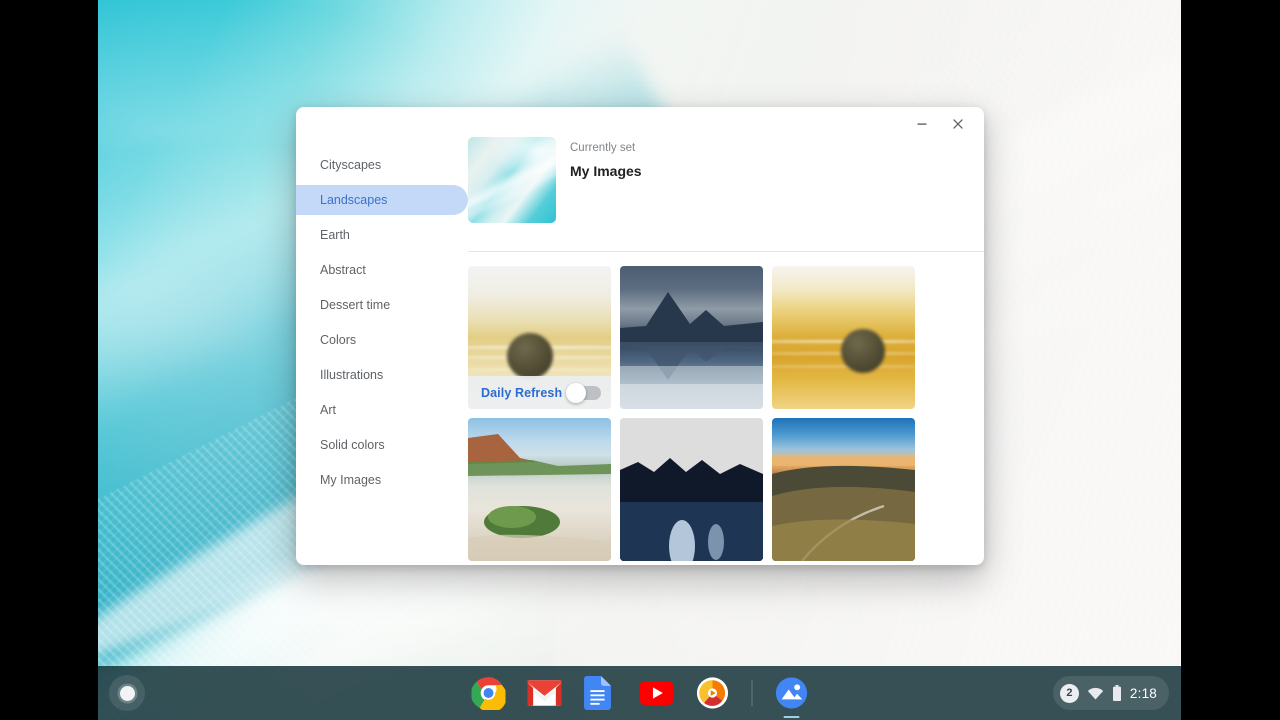 The width and height of the screenshot is (1280, 720). Describe the element at coordinates (1230, 360) in the screenshot. I see `letterbox-right` at that location.